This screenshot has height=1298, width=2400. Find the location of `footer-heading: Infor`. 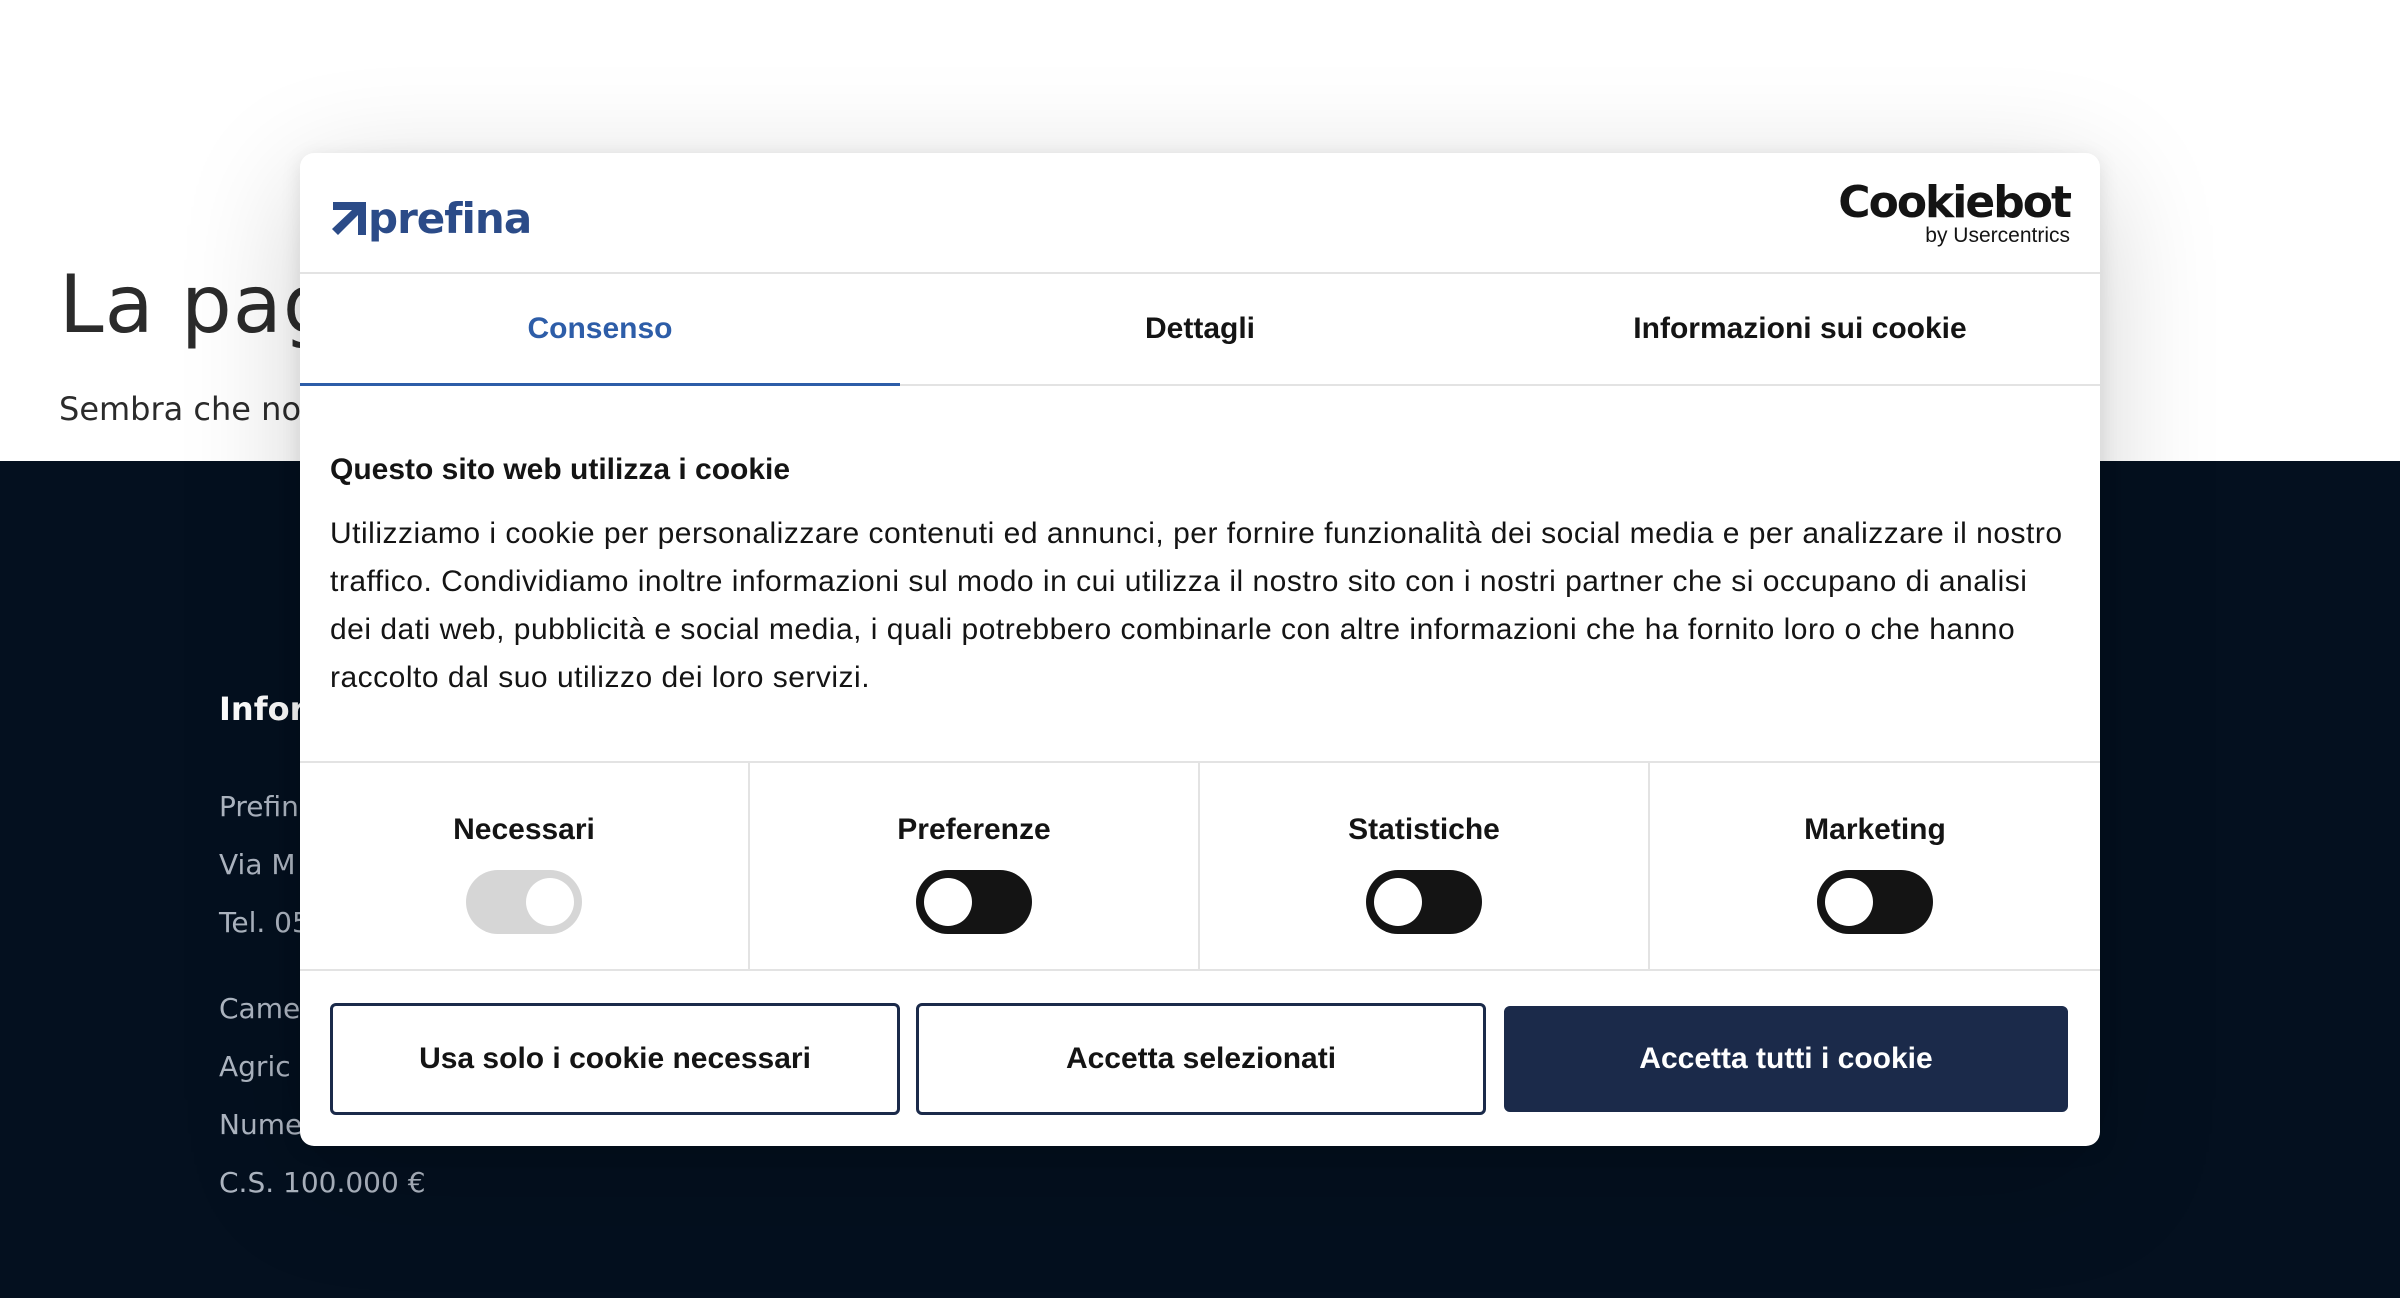

footer-heading: Infor is located at coordinates (262, 709).